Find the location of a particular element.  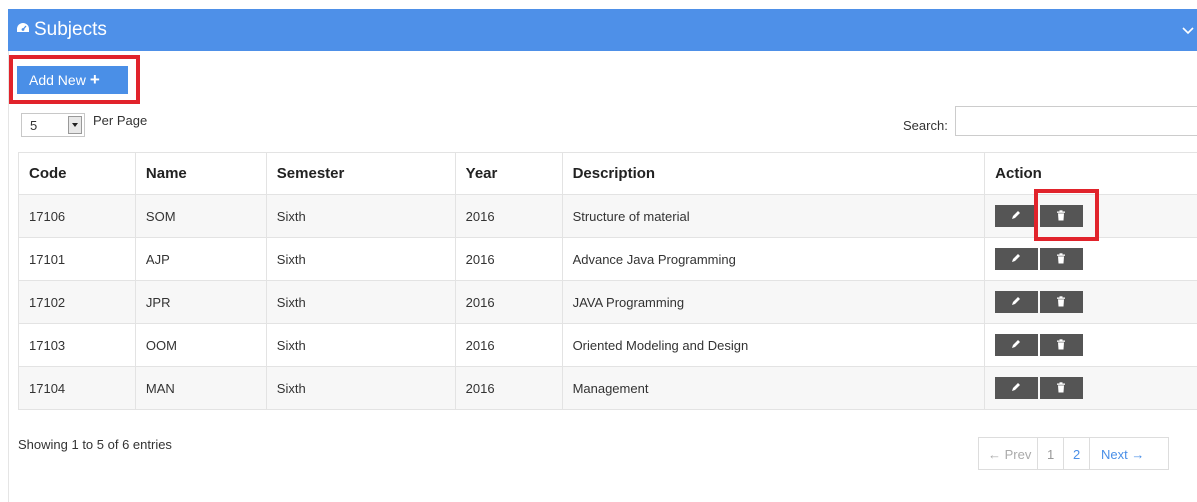

column-header-name: Name is located at coordinates (200, 173).